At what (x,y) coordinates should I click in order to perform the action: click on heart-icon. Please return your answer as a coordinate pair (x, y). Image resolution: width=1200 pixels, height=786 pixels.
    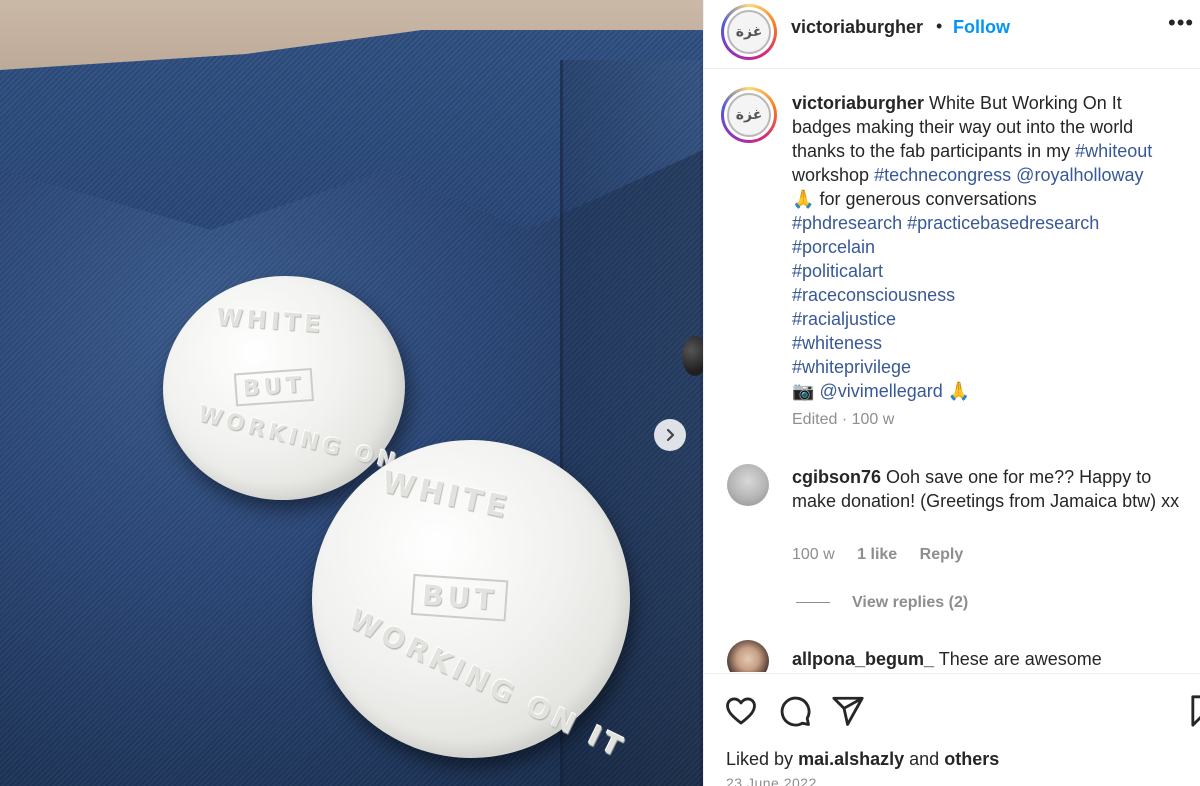
    Looking at the image, I should click on (741, 711).